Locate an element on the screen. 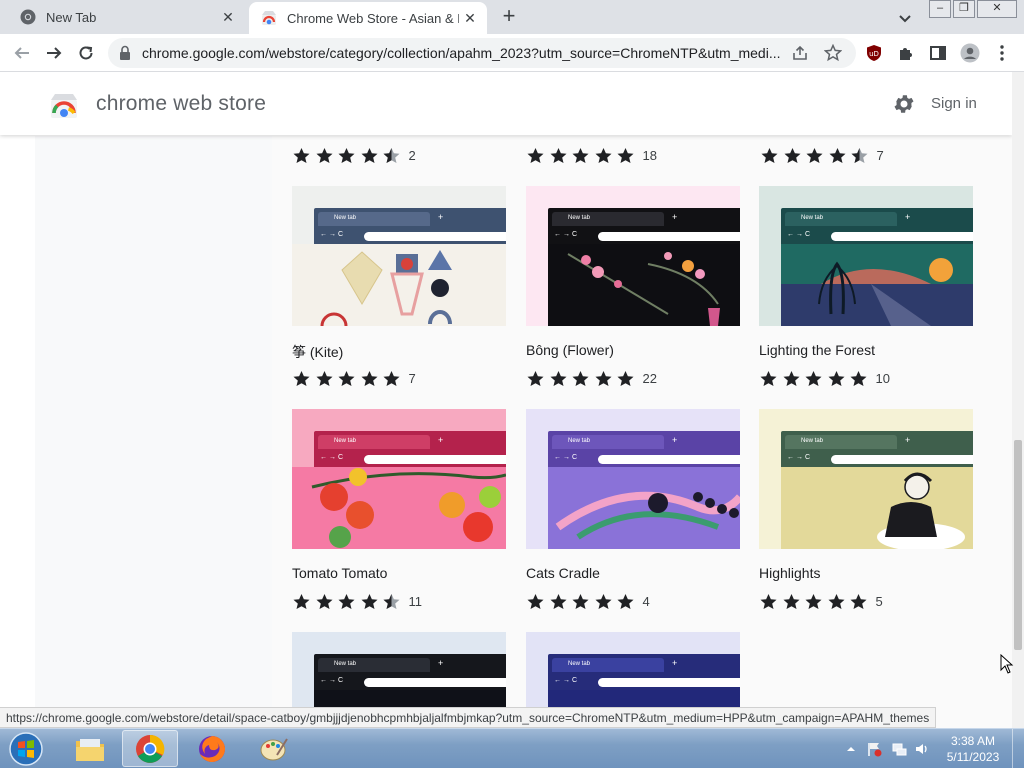  new-tab-button: + is located at coordinates (509, 16).